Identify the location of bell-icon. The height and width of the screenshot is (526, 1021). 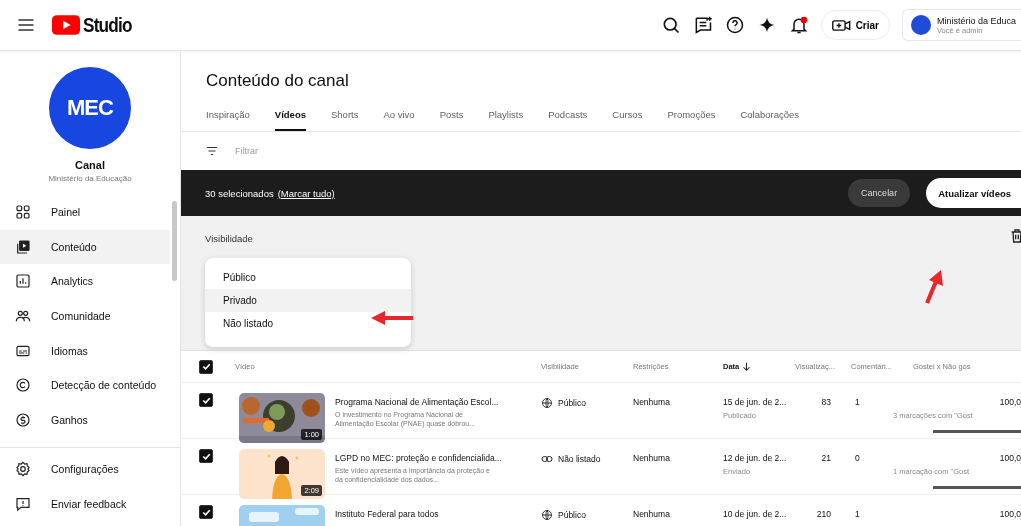
(798, 25).